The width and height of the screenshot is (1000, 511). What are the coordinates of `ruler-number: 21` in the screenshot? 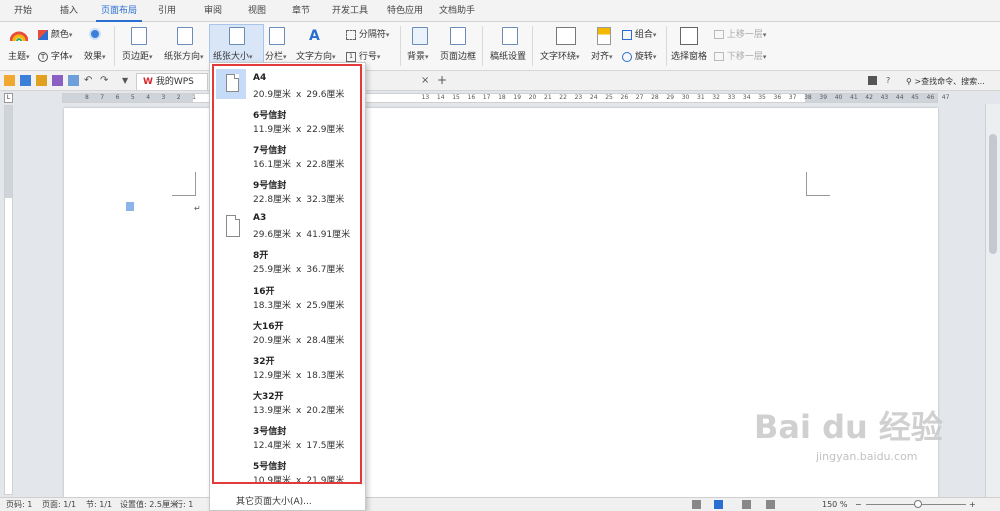 It's located at (548, 97).